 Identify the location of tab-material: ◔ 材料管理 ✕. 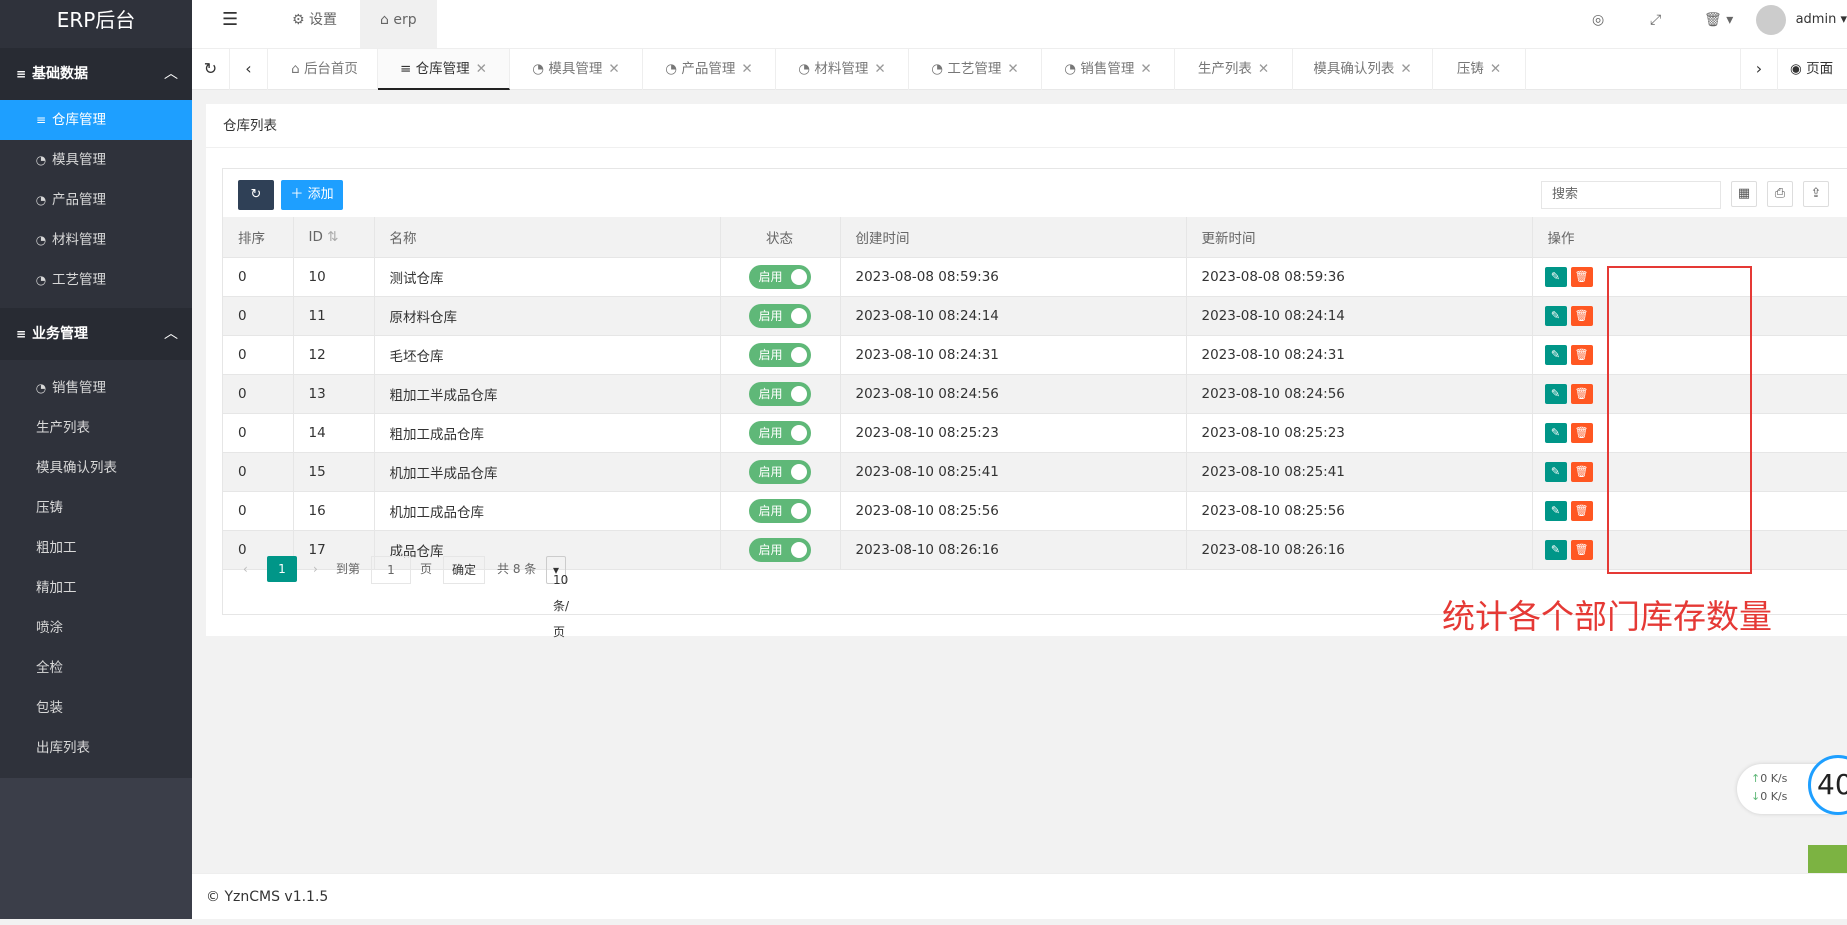
(842, 69).